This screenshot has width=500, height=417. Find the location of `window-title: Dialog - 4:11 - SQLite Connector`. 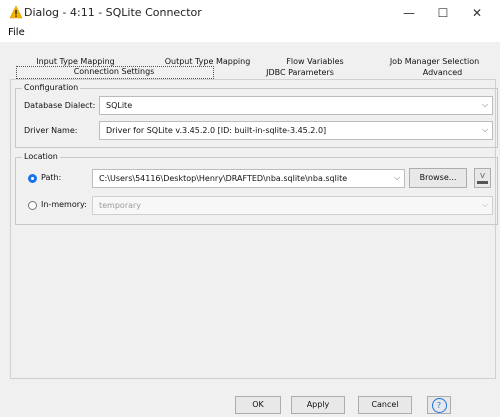

window-title: Dialog - 4:11 - SQLite Connector is located at coordinates (113, 12).